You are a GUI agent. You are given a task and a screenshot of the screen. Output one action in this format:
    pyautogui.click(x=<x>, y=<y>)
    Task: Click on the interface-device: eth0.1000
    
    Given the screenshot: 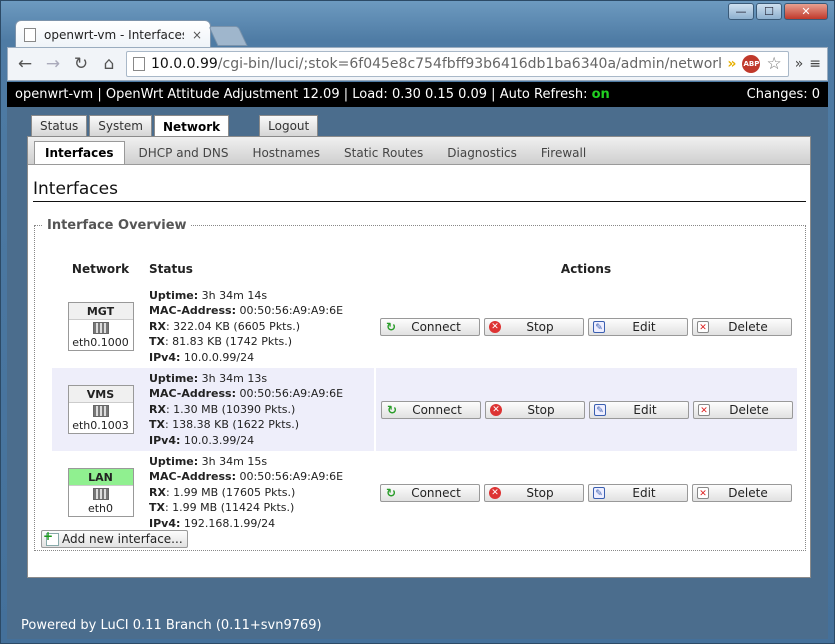 What is the action you would take?
    pyautogui.click(x=100, y=342)
    